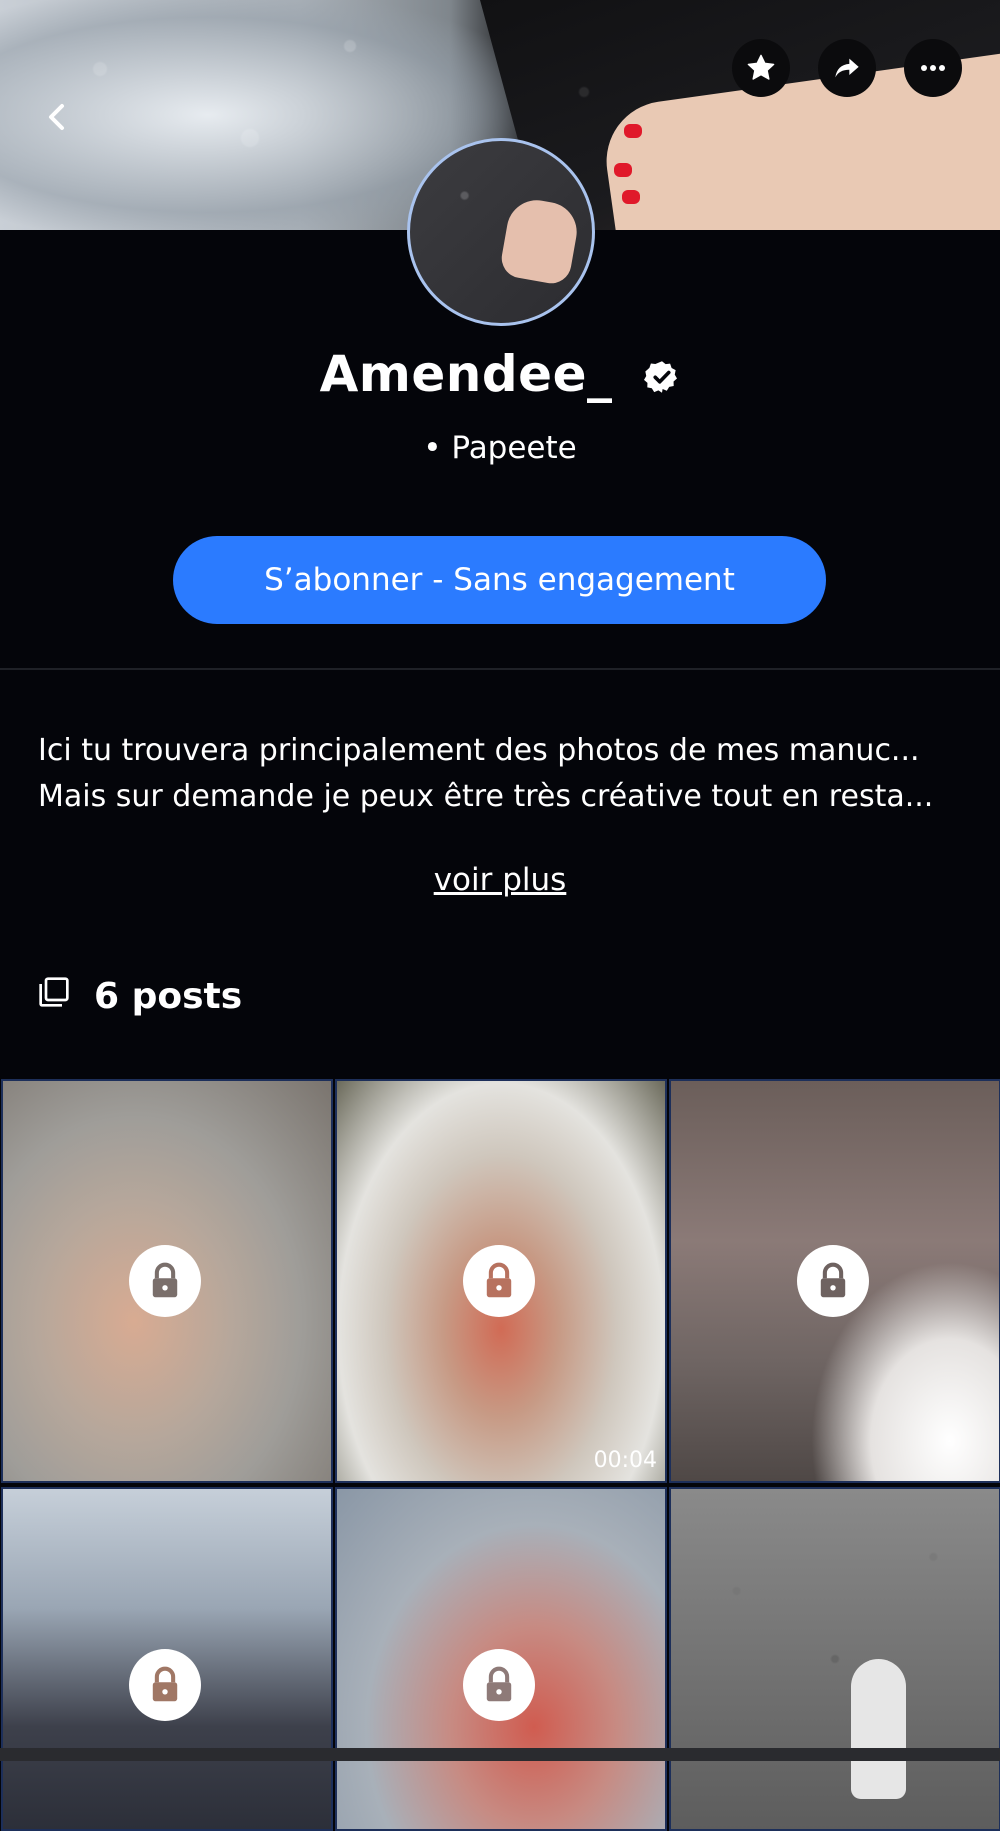  I want to click on share-icon, so click(847, 68).